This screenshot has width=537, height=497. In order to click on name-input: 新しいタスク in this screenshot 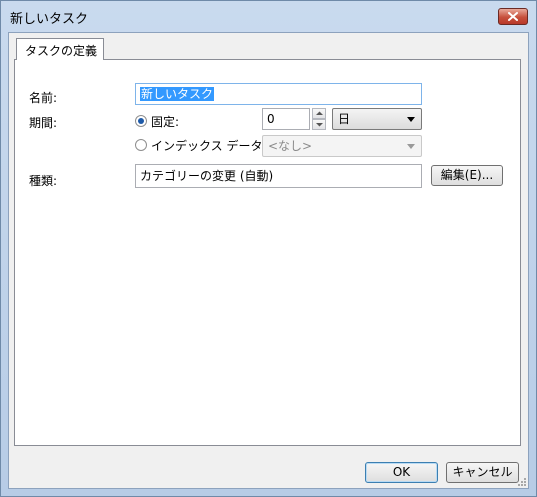, I will do `click(278, 94)`.